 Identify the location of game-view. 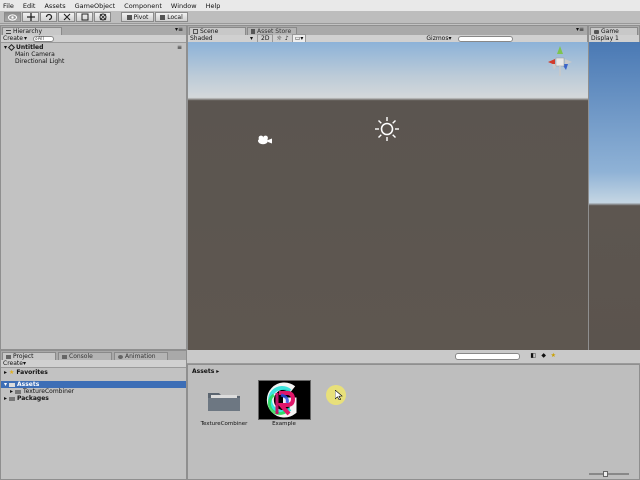
(614, 196).